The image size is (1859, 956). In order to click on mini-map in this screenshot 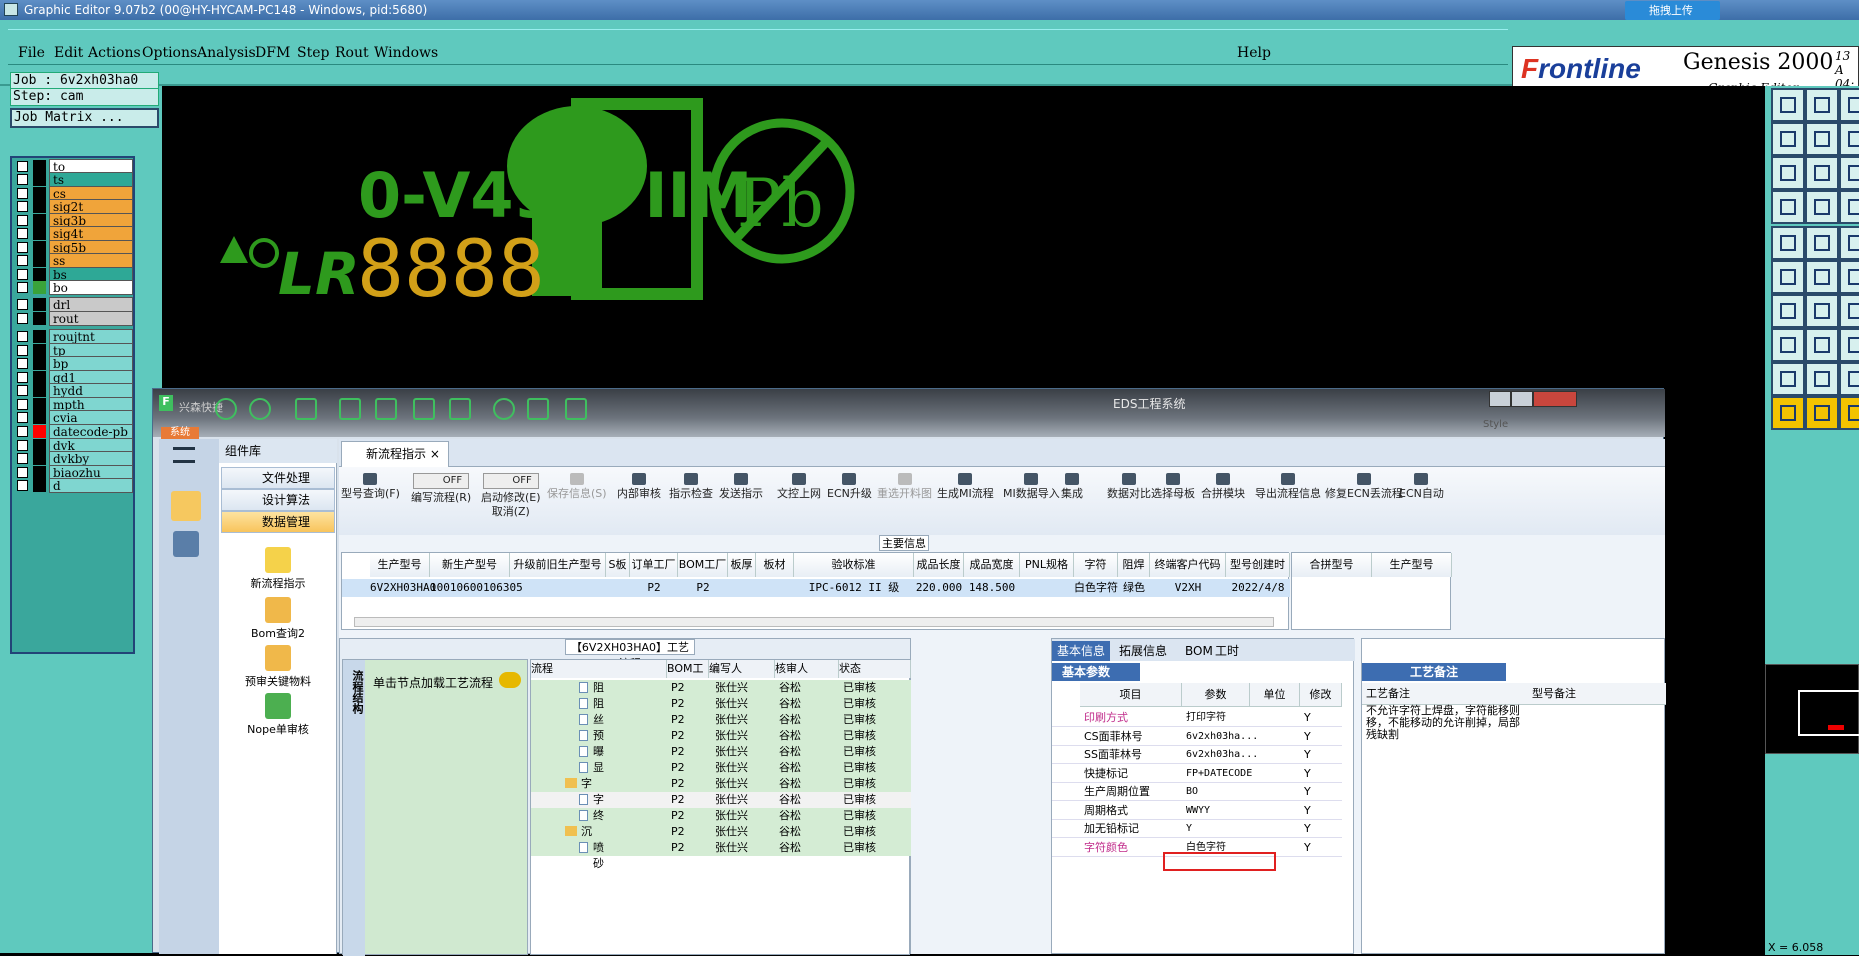, I will do `click(1812, 709)`.